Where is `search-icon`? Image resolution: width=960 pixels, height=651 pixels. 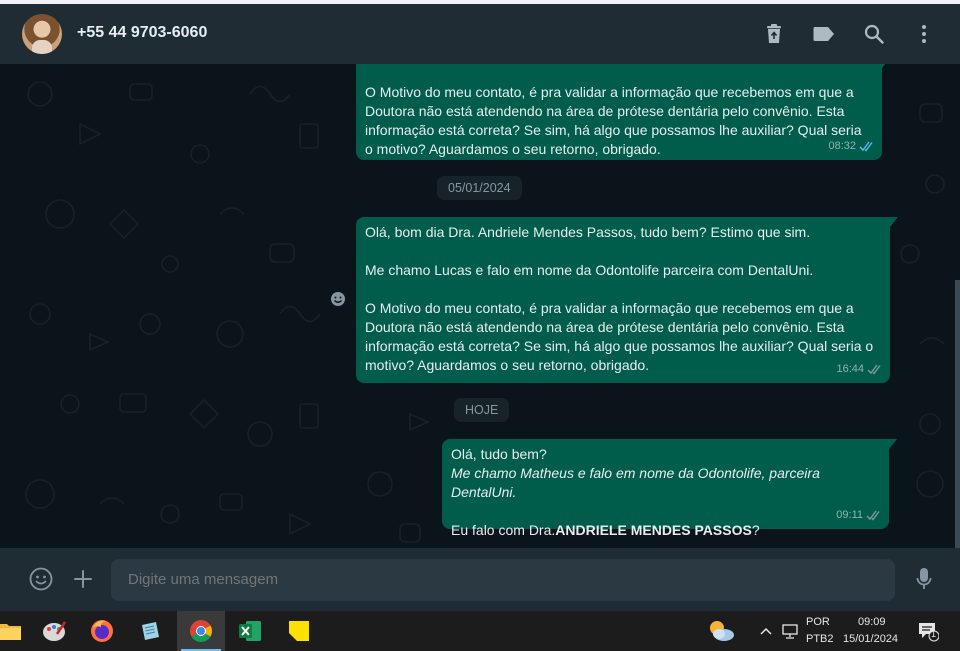
search-icon is located at coordinates (874, 34).